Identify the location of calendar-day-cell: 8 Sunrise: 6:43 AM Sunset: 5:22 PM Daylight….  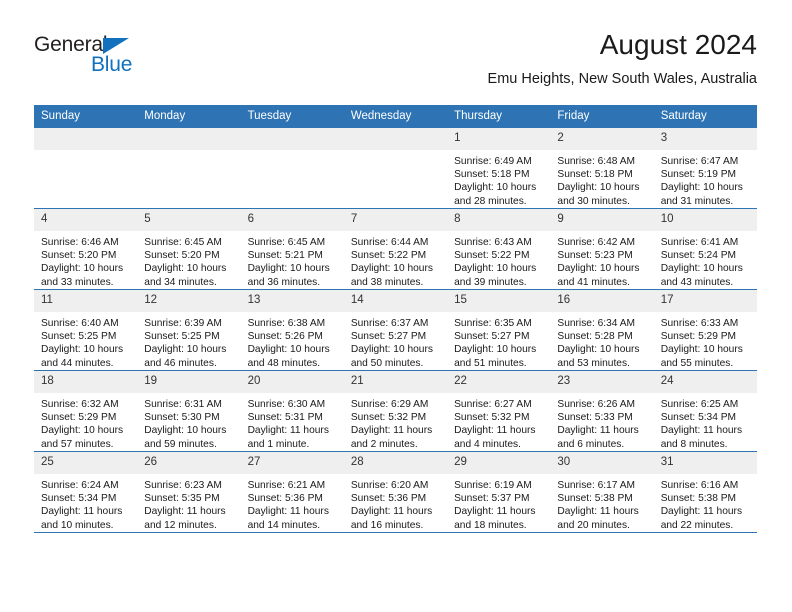
(499, 249).